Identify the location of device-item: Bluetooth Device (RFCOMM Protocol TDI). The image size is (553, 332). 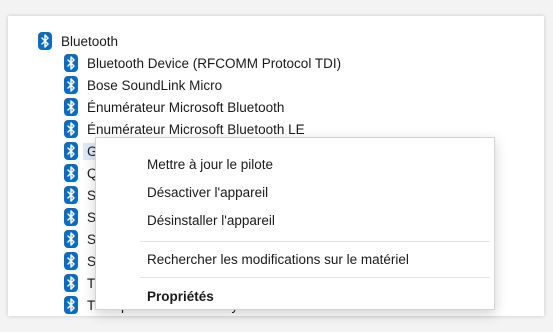
(202, 63).